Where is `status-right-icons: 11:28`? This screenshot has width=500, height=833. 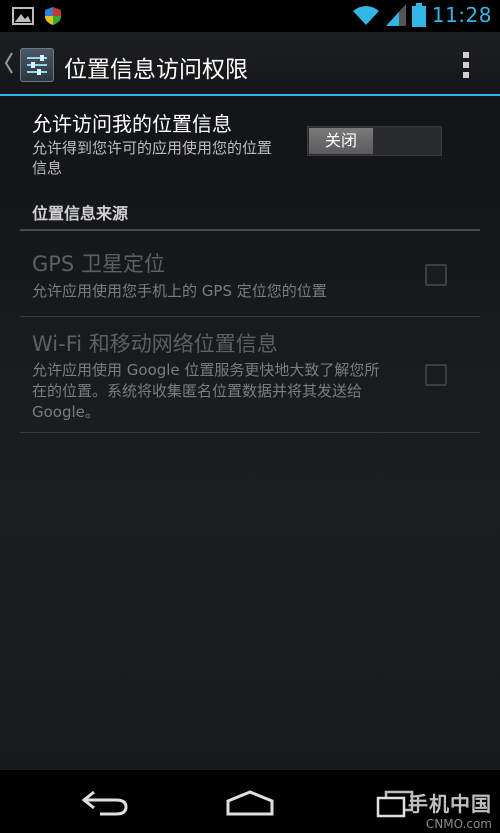
status-right-icons: 11:28 is located at coordinates (422, 15).